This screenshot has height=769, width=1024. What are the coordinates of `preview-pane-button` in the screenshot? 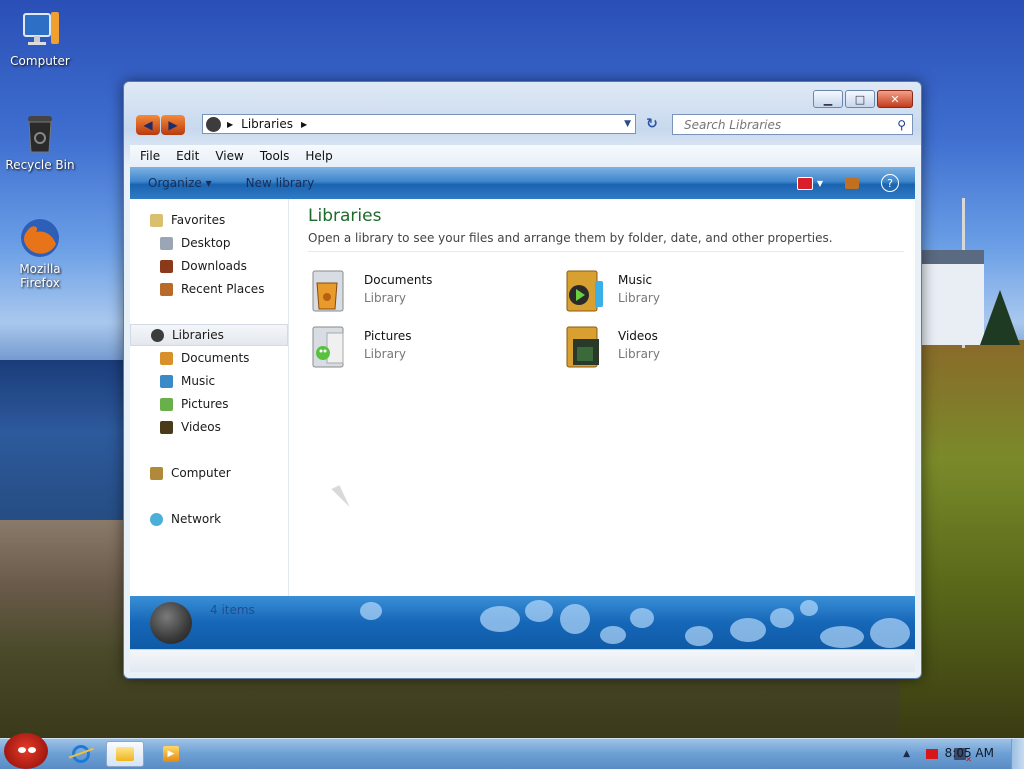 It's located at (852, 183).